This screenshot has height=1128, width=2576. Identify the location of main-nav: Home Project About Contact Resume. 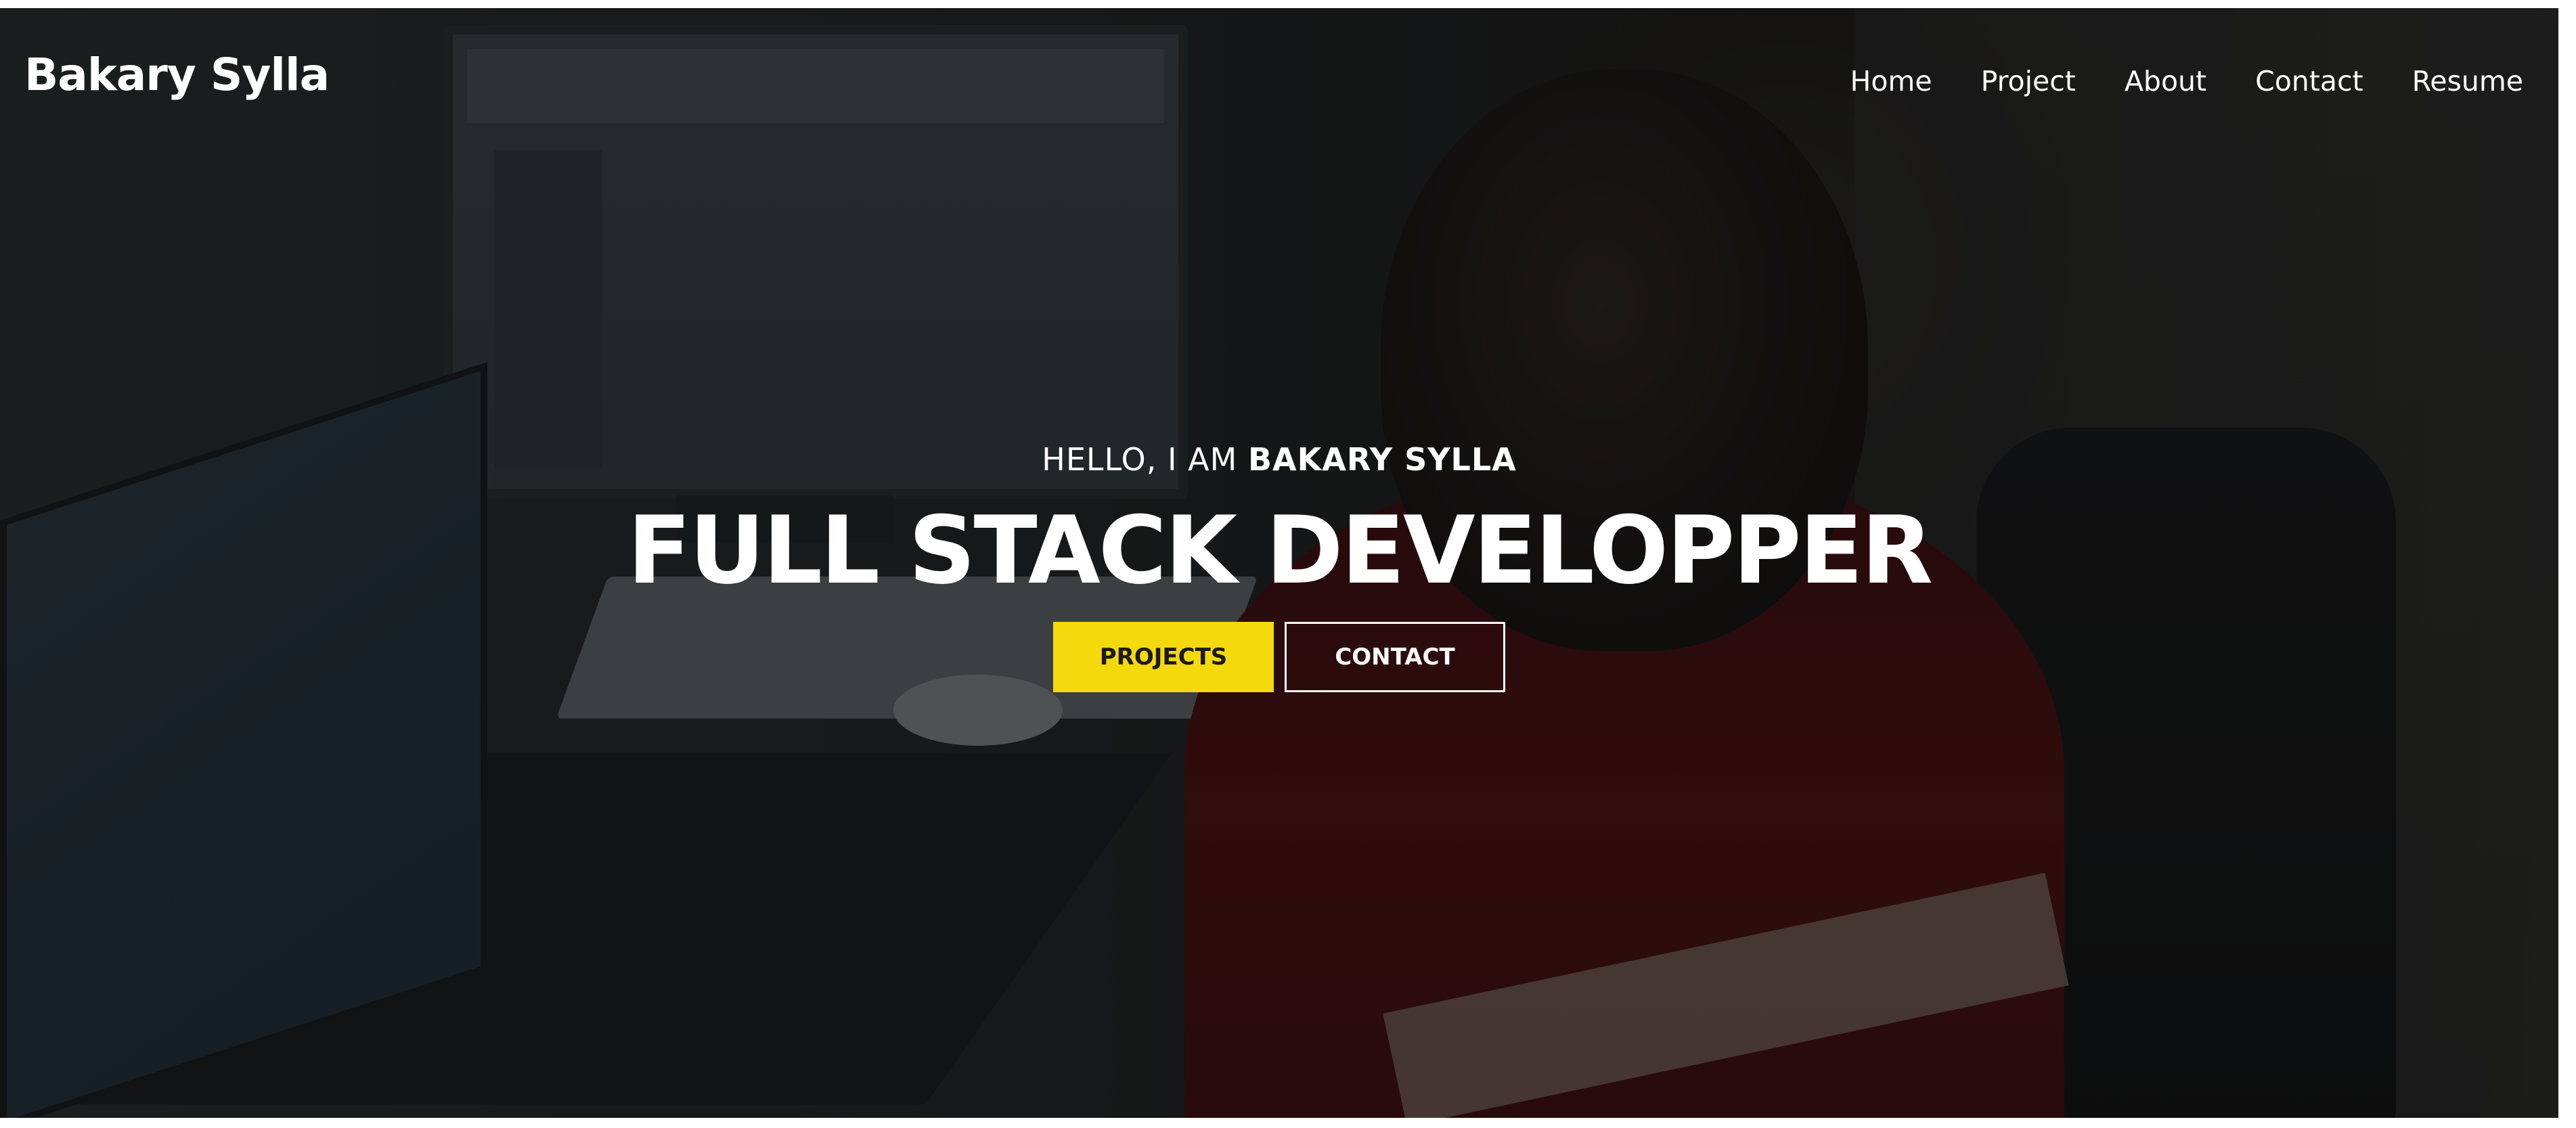
(2186, 81).